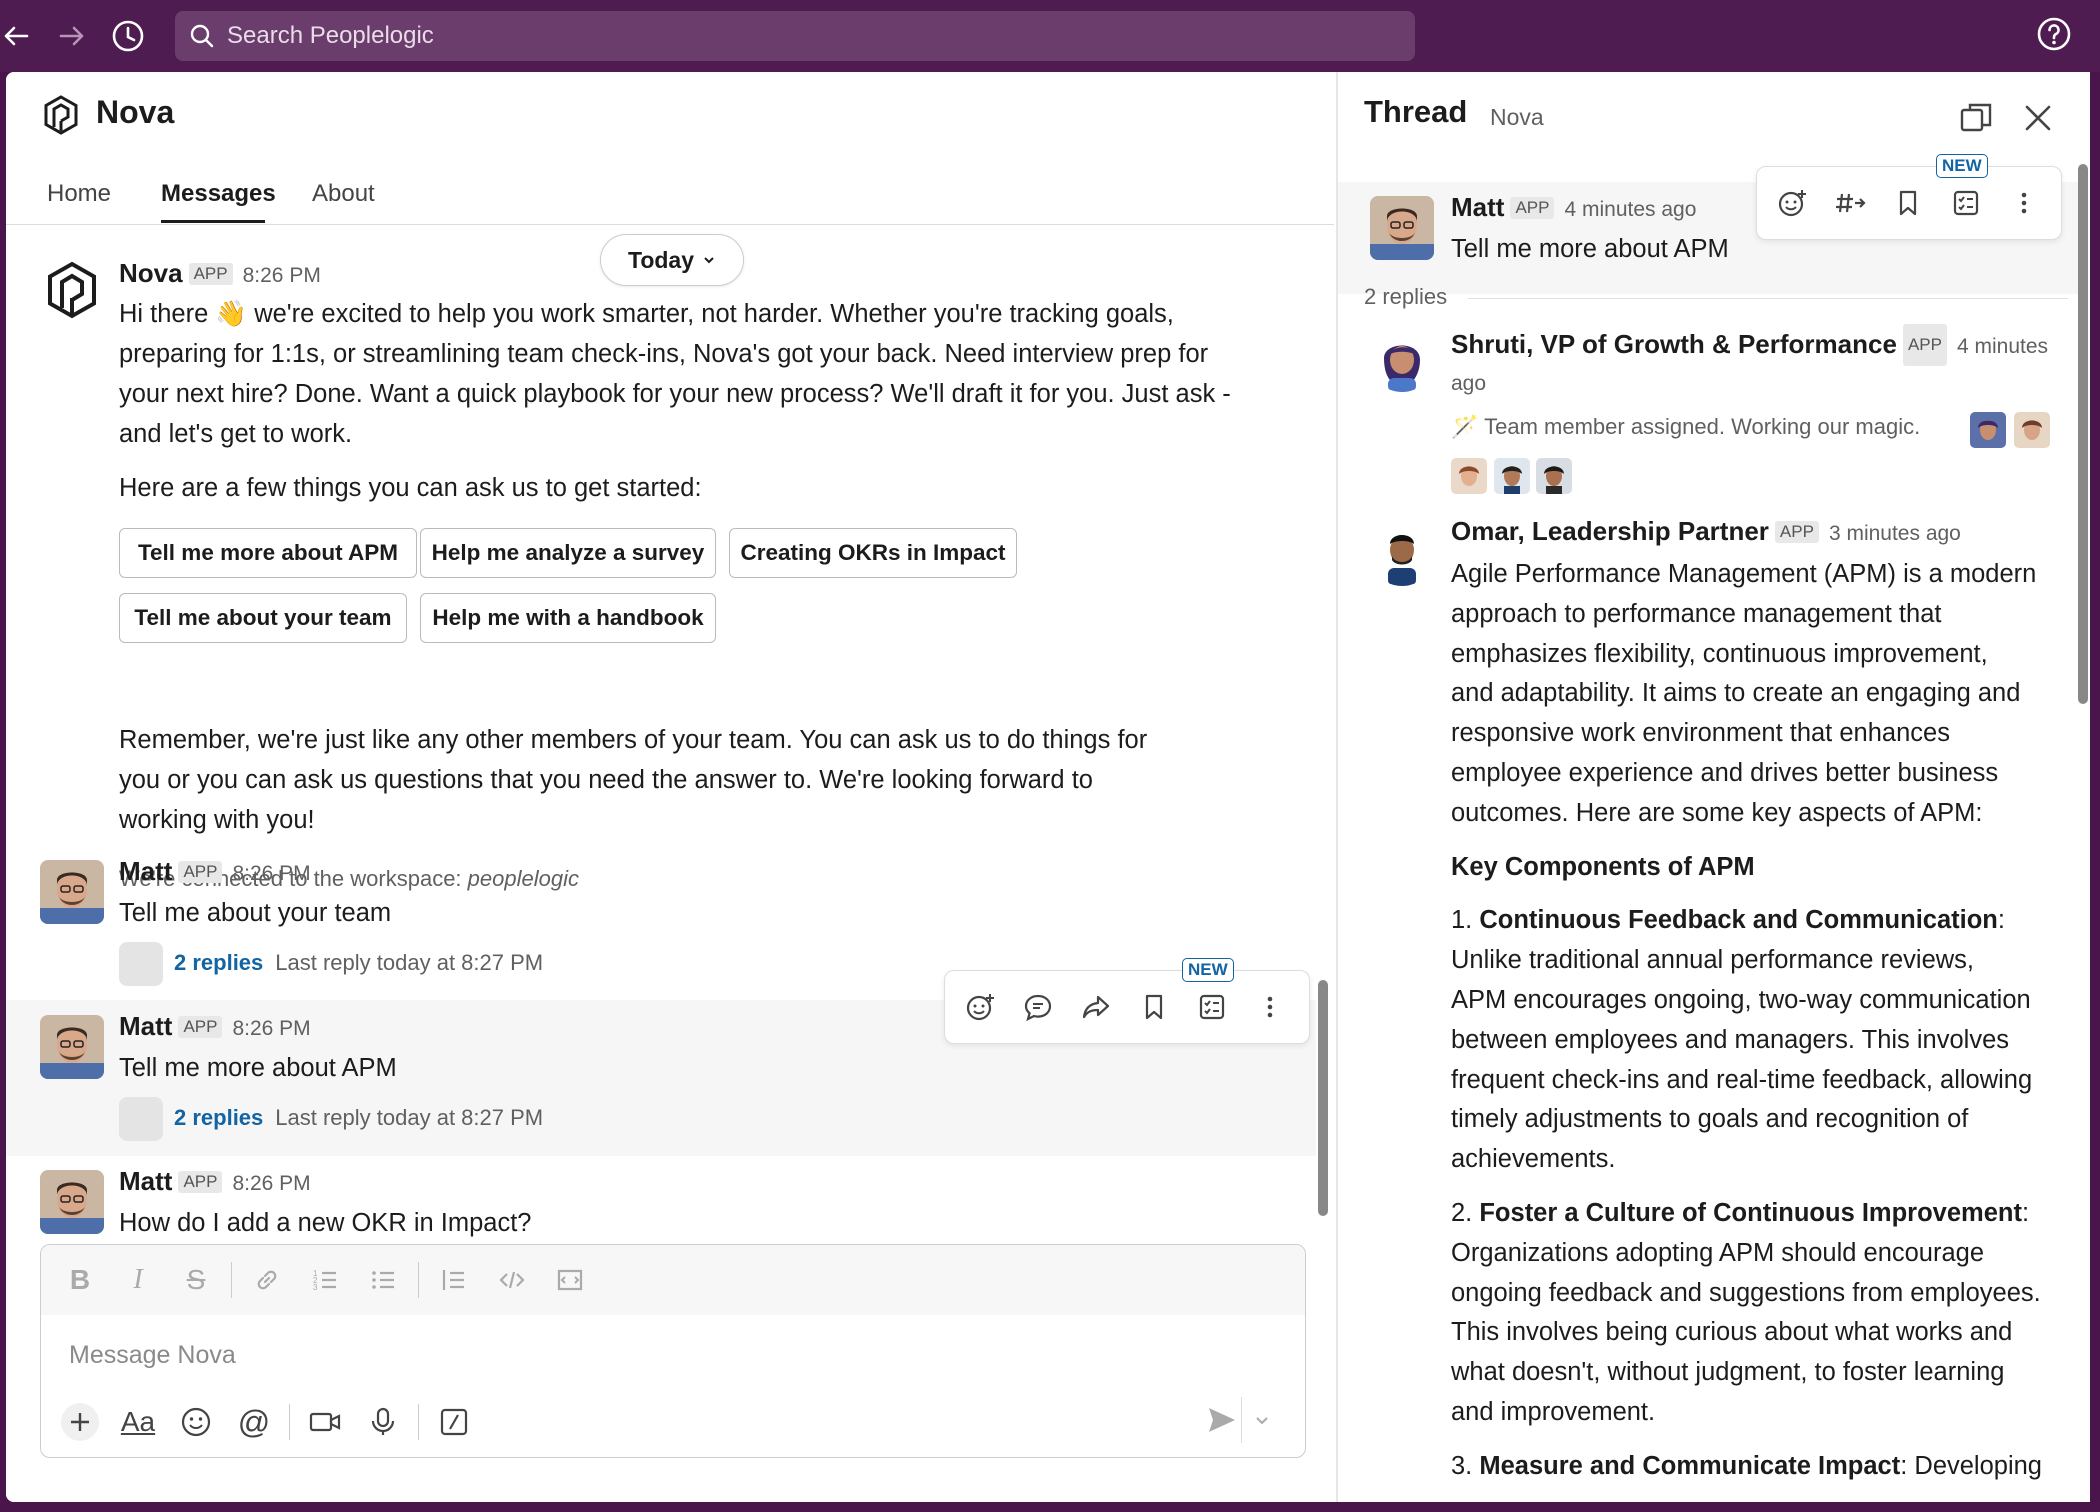 This screenshot has width=2100, height=1512. Describe the element at coordinates (254, 1422) in the screenshot. I see `mention-icon: @` at that location.